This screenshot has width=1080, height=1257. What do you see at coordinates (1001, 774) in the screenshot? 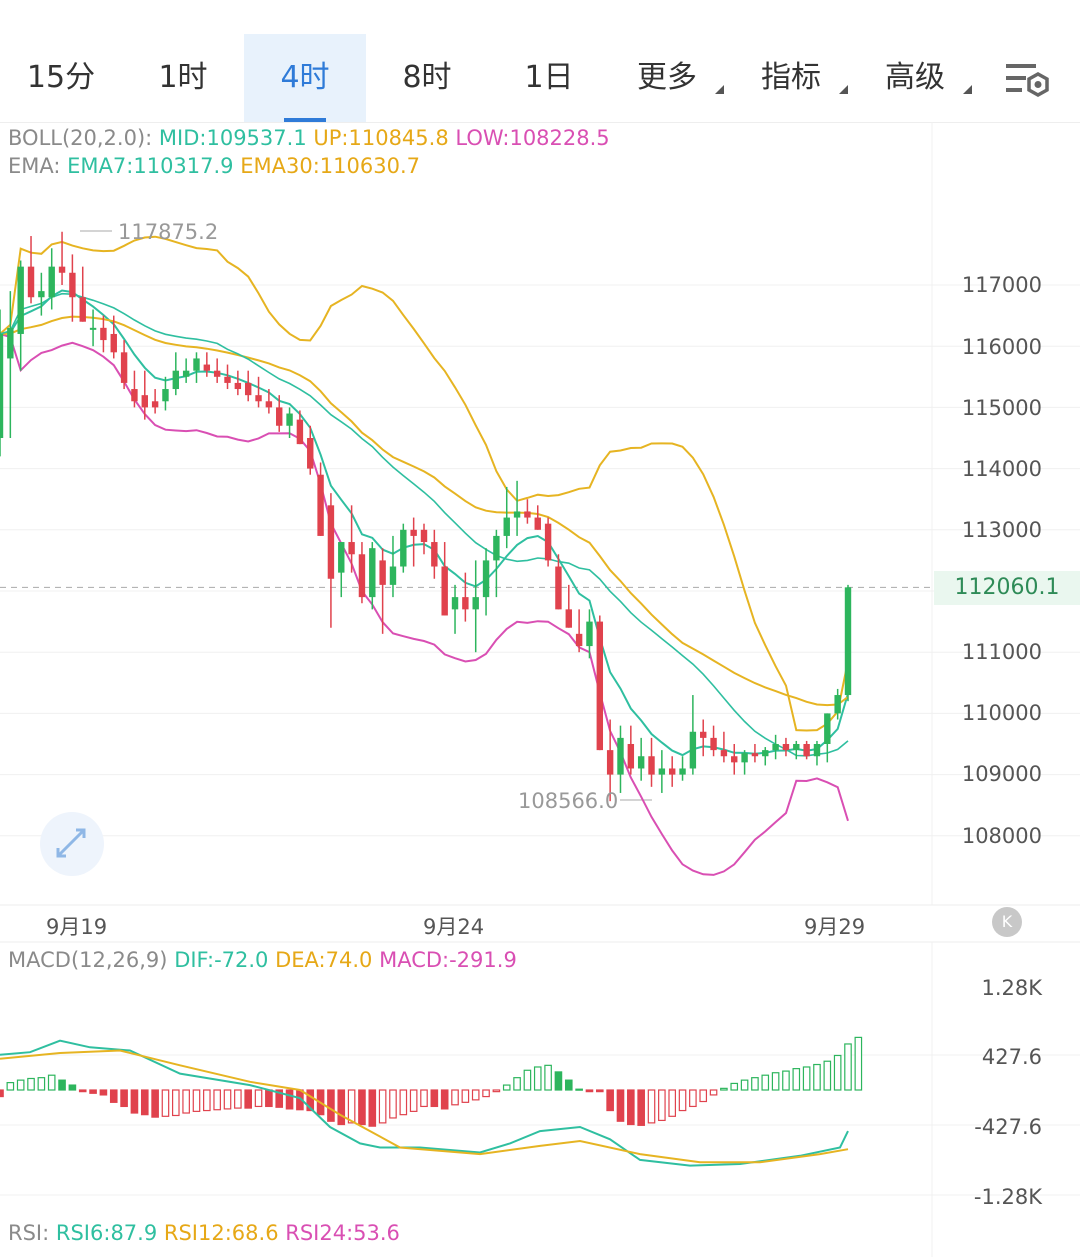
I see `price-tick: 109000` at bounding box center [1001, 774].